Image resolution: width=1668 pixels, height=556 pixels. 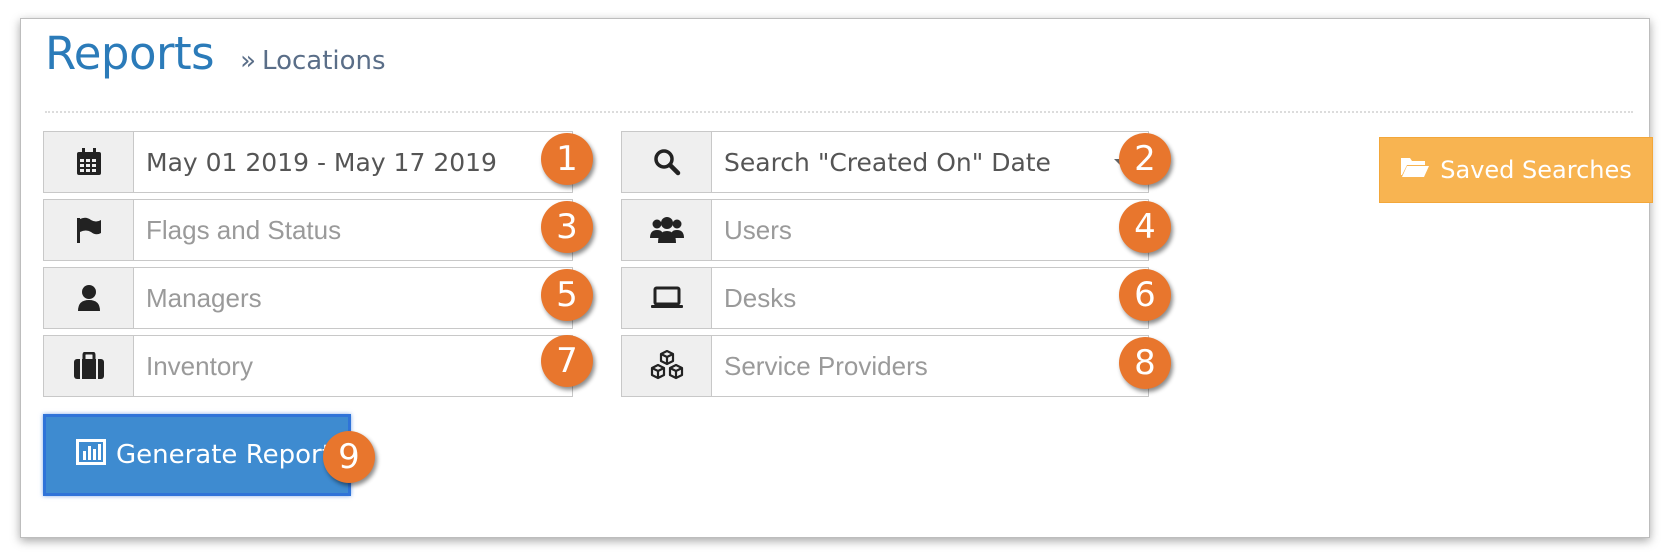 What do you see at coordinates (308, 366) in the screenshot?
I see `inventory-input: Inventory` at bounding box center [308, 366].